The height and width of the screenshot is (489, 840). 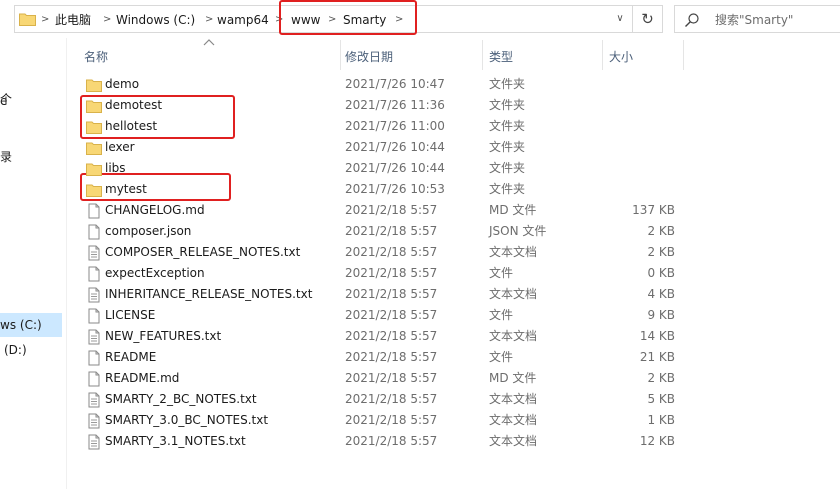 What do you see at coordinates (142, 378) in the screenshot?
I see `file-name: README.md` at bounding box center [142, 378].